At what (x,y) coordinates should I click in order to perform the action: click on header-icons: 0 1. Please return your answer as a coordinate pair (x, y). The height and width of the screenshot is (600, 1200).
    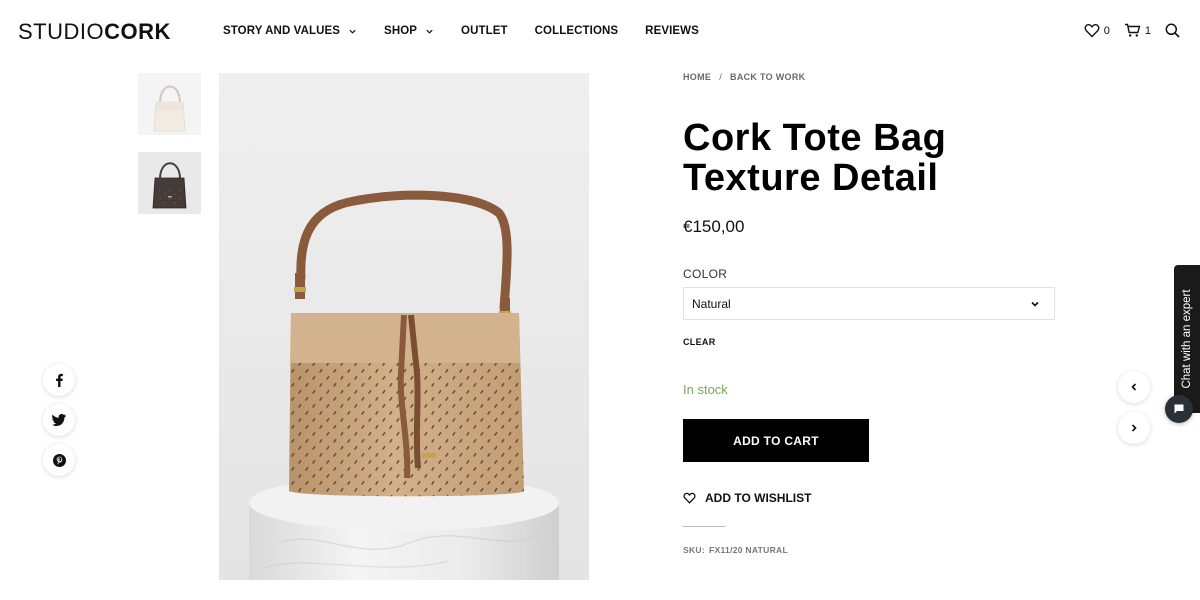
    Looking at the image, I should click on (1125, 30).